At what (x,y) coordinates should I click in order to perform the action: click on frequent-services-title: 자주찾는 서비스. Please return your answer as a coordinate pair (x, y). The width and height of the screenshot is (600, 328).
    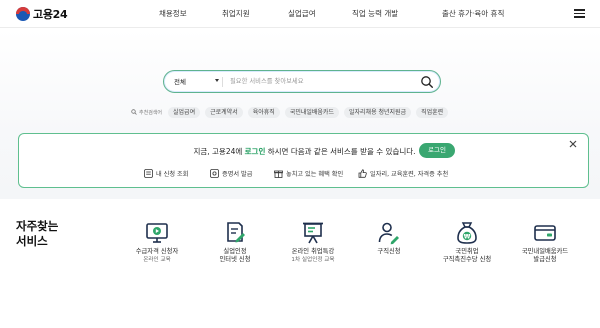
    Looking at the image, I should click on (37, 234).